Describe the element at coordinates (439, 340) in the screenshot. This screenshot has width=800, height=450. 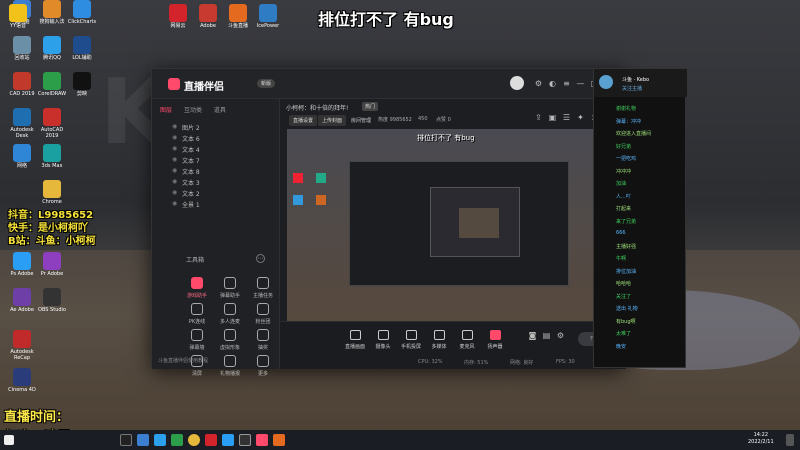
I see `source-button: 多媒体` at that location.